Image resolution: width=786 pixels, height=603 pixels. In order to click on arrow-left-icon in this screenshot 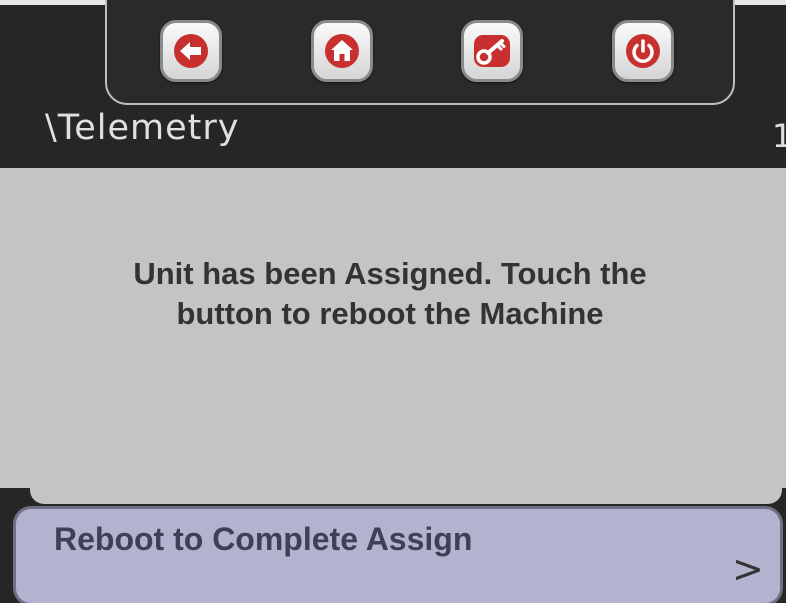, I will do `click(191, 51)`.